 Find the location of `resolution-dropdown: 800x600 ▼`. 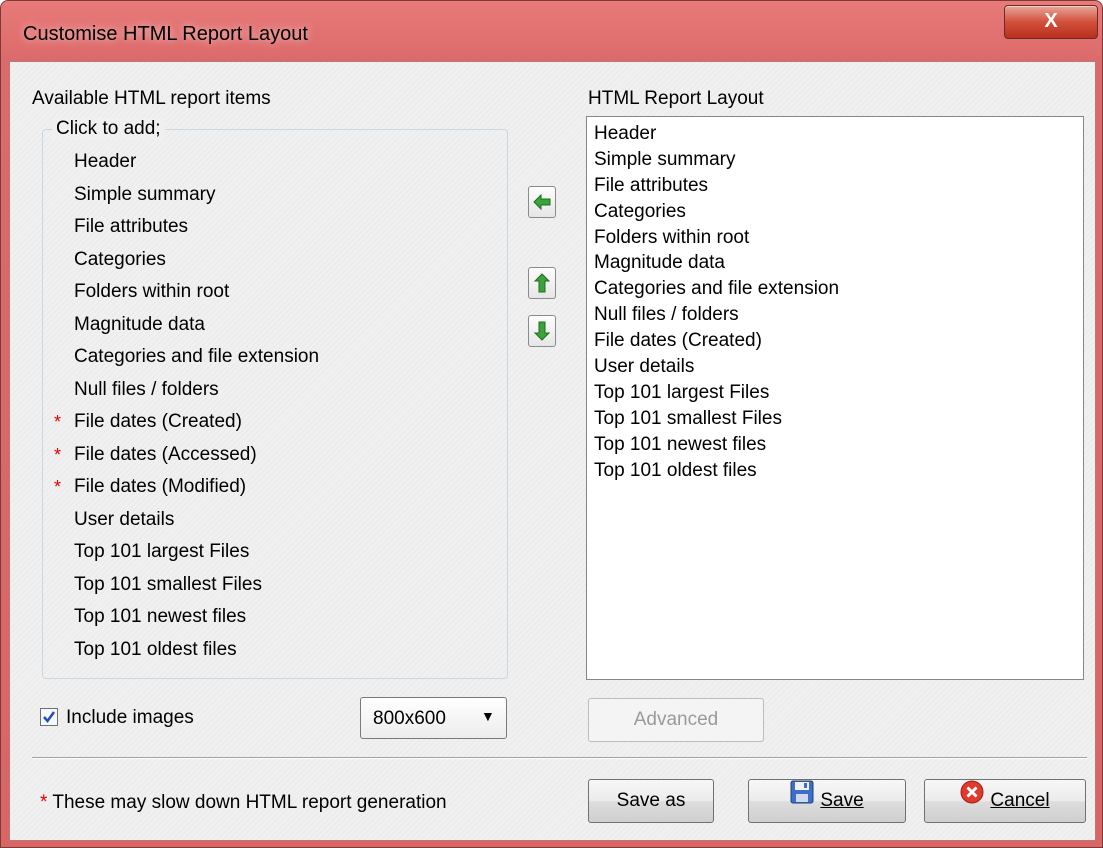

resolution-dropdown: 800x600 ▼ is located at coordinates (433, 718).